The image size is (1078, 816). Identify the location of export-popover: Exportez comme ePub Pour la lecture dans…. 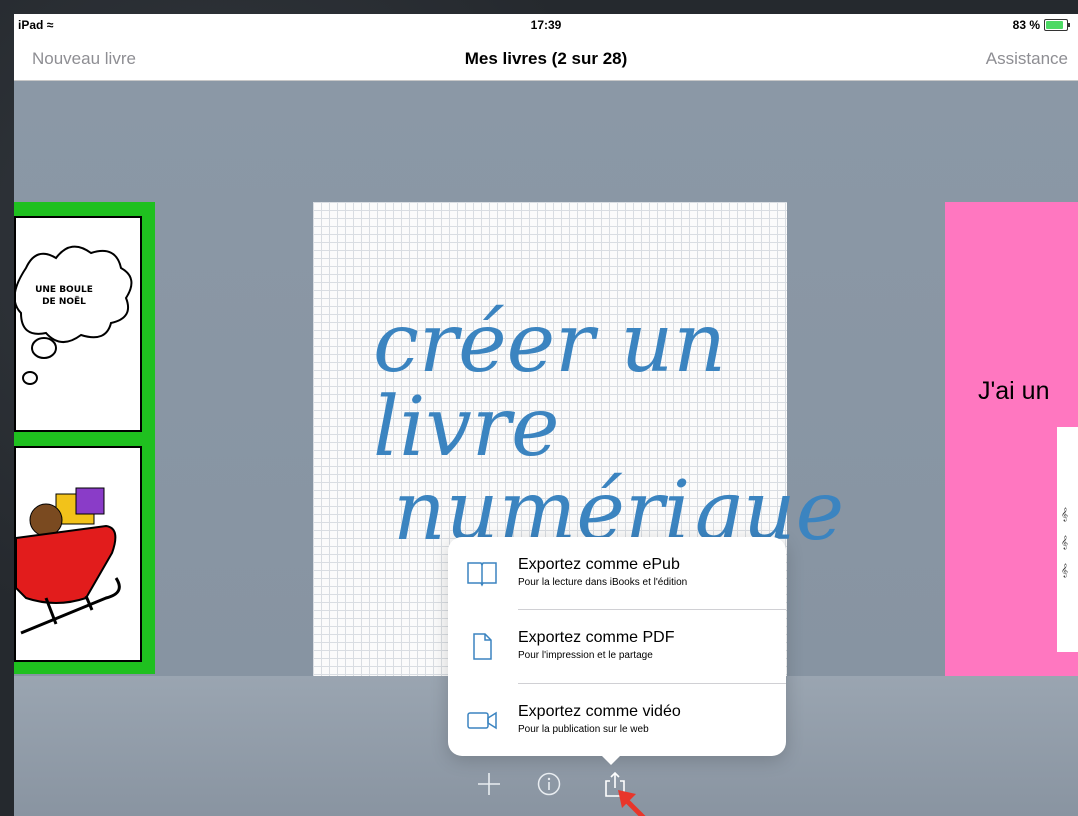
(617, 651).